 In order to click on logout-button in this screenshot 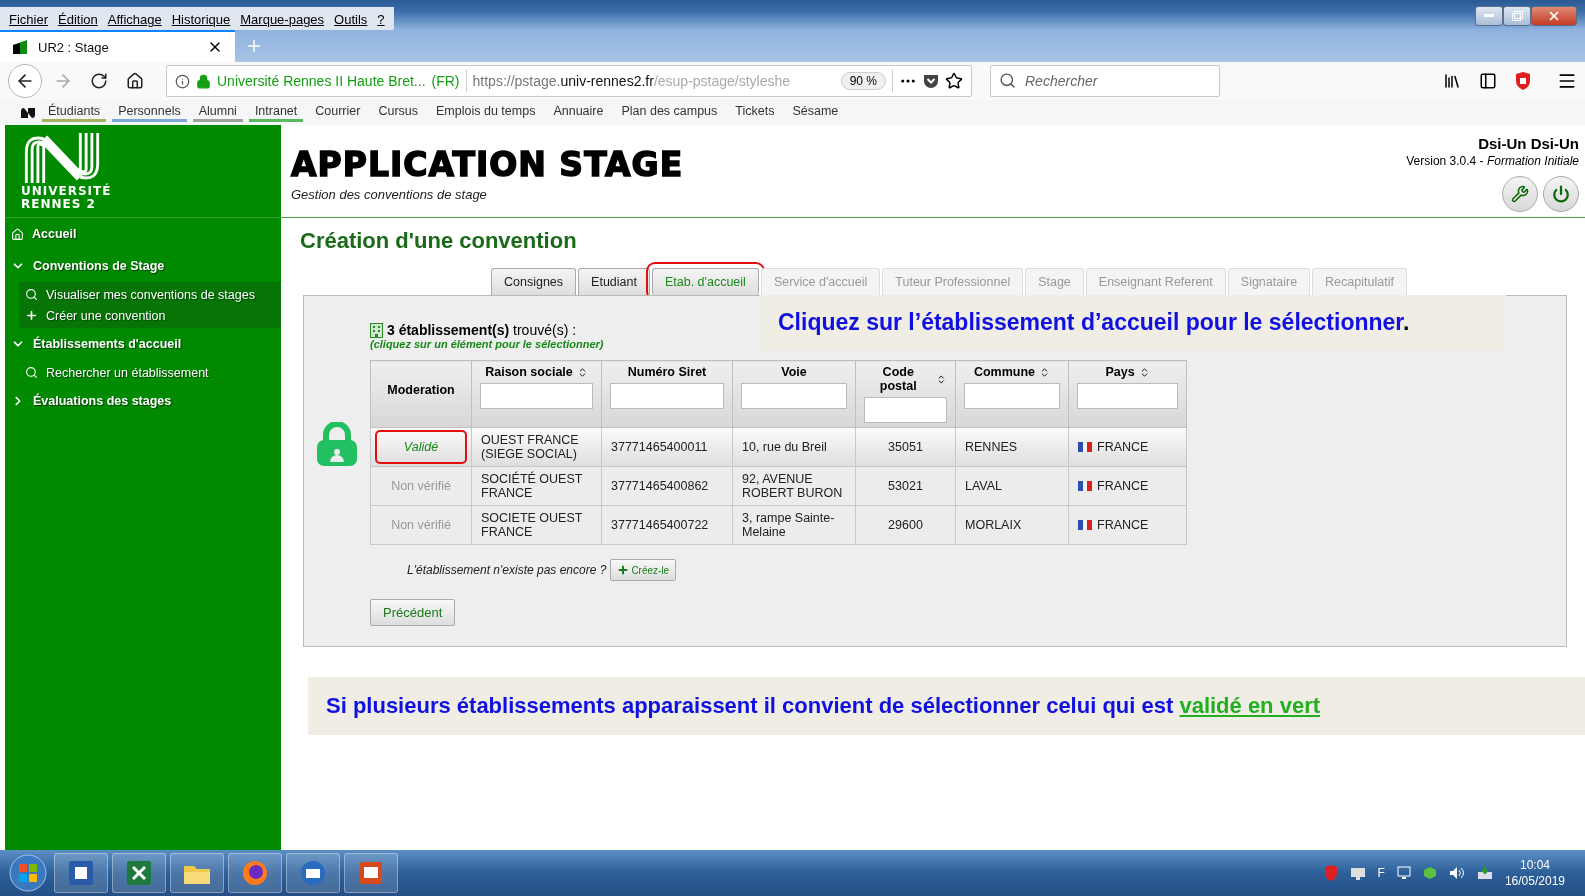, I will do `click(1561, 194)`.